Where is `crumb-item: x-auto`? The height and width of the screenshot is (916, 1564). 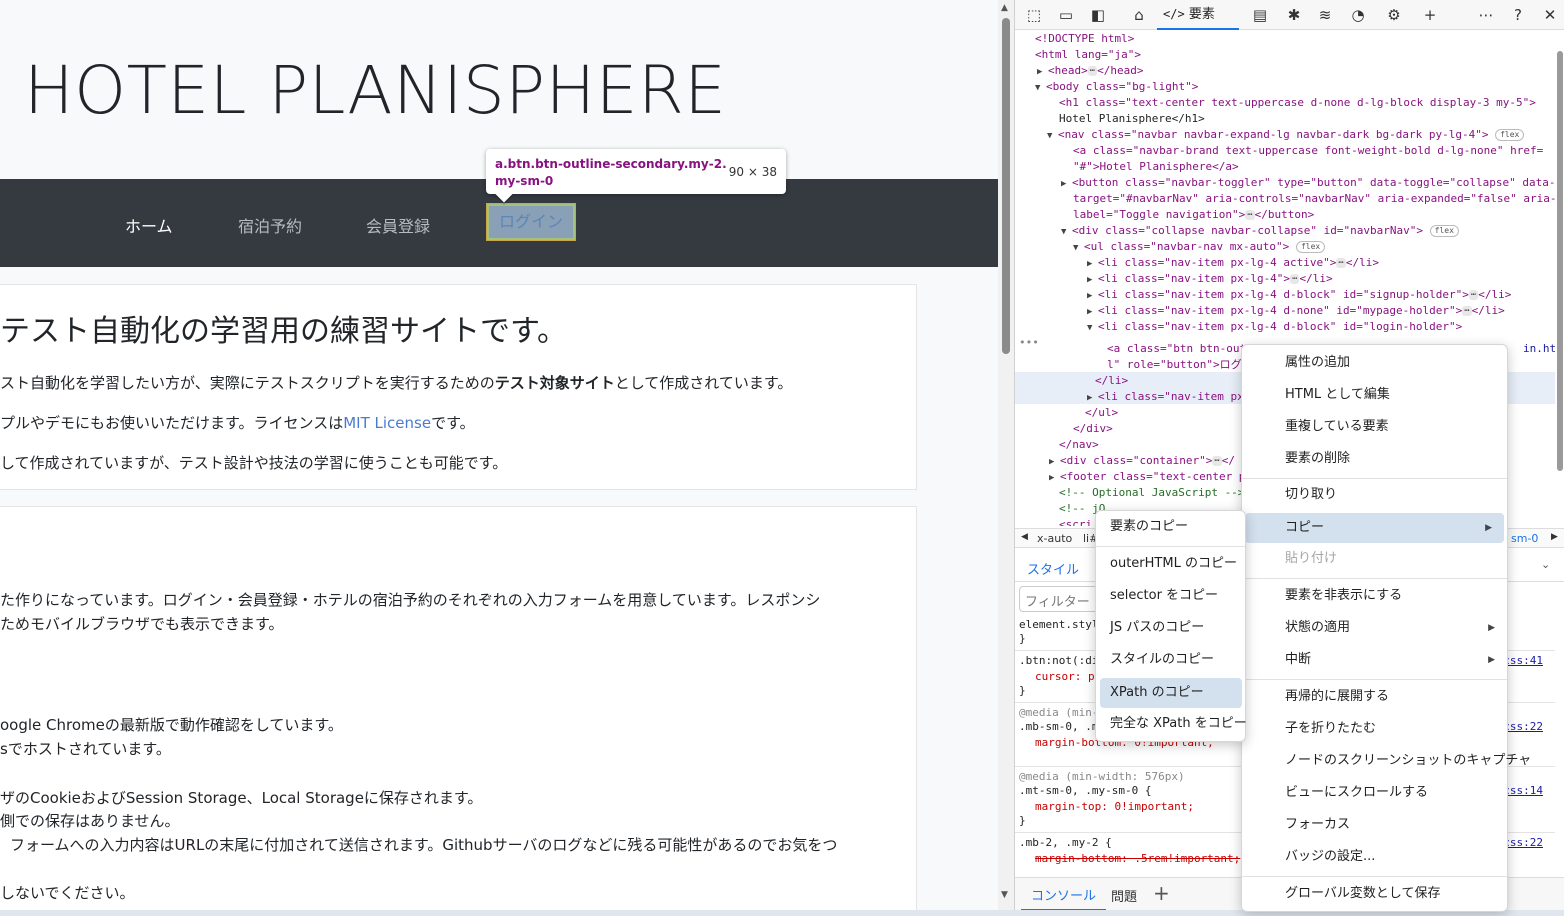
crumb-item: x-auto is located at coordinates (1054, 538).